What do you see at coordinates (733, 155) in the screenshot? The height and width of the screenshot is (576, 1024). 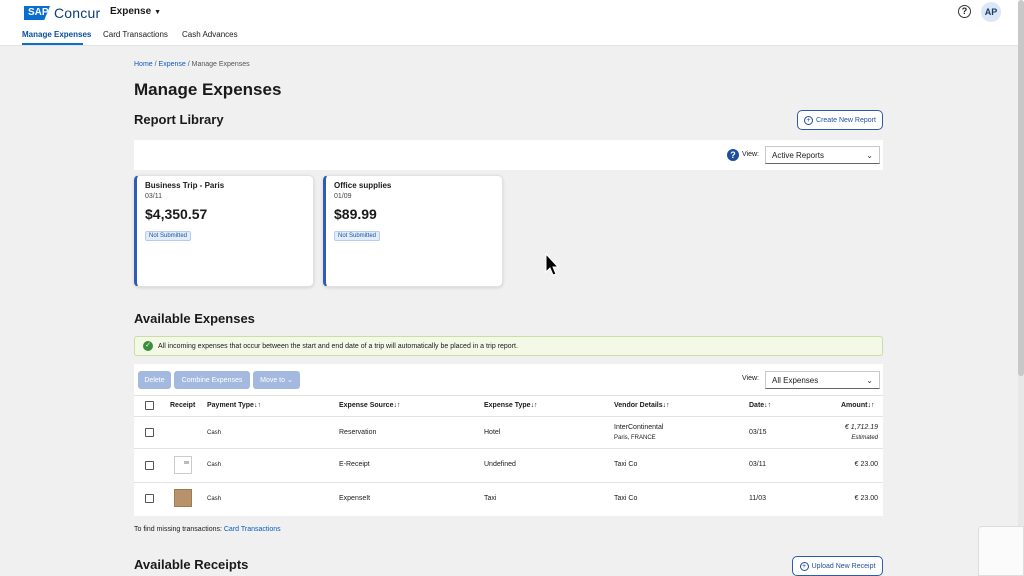 I see `help-question-icon: ?` at bounding box center [733, 155].